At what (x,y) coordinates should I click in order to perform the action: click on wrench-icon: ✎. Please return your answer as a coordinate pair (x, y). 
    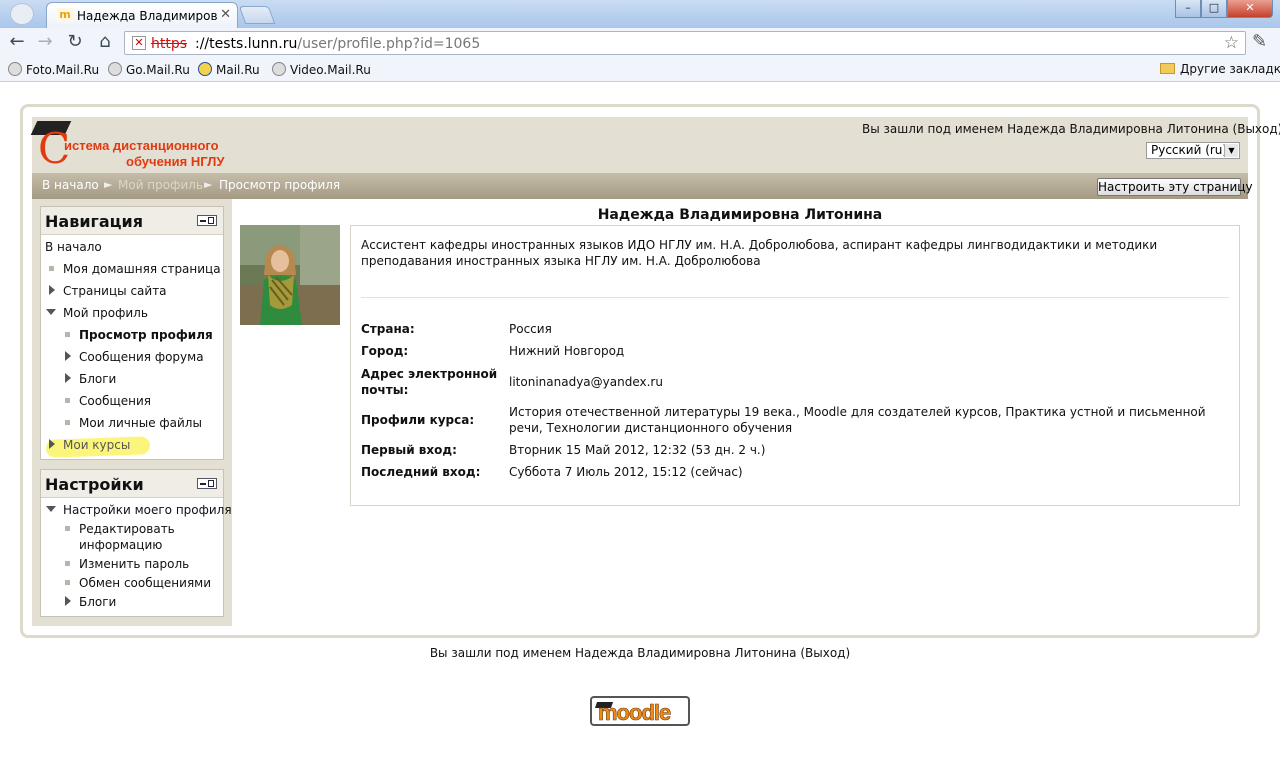
    Looking at the image, I should click on (1259, 41).